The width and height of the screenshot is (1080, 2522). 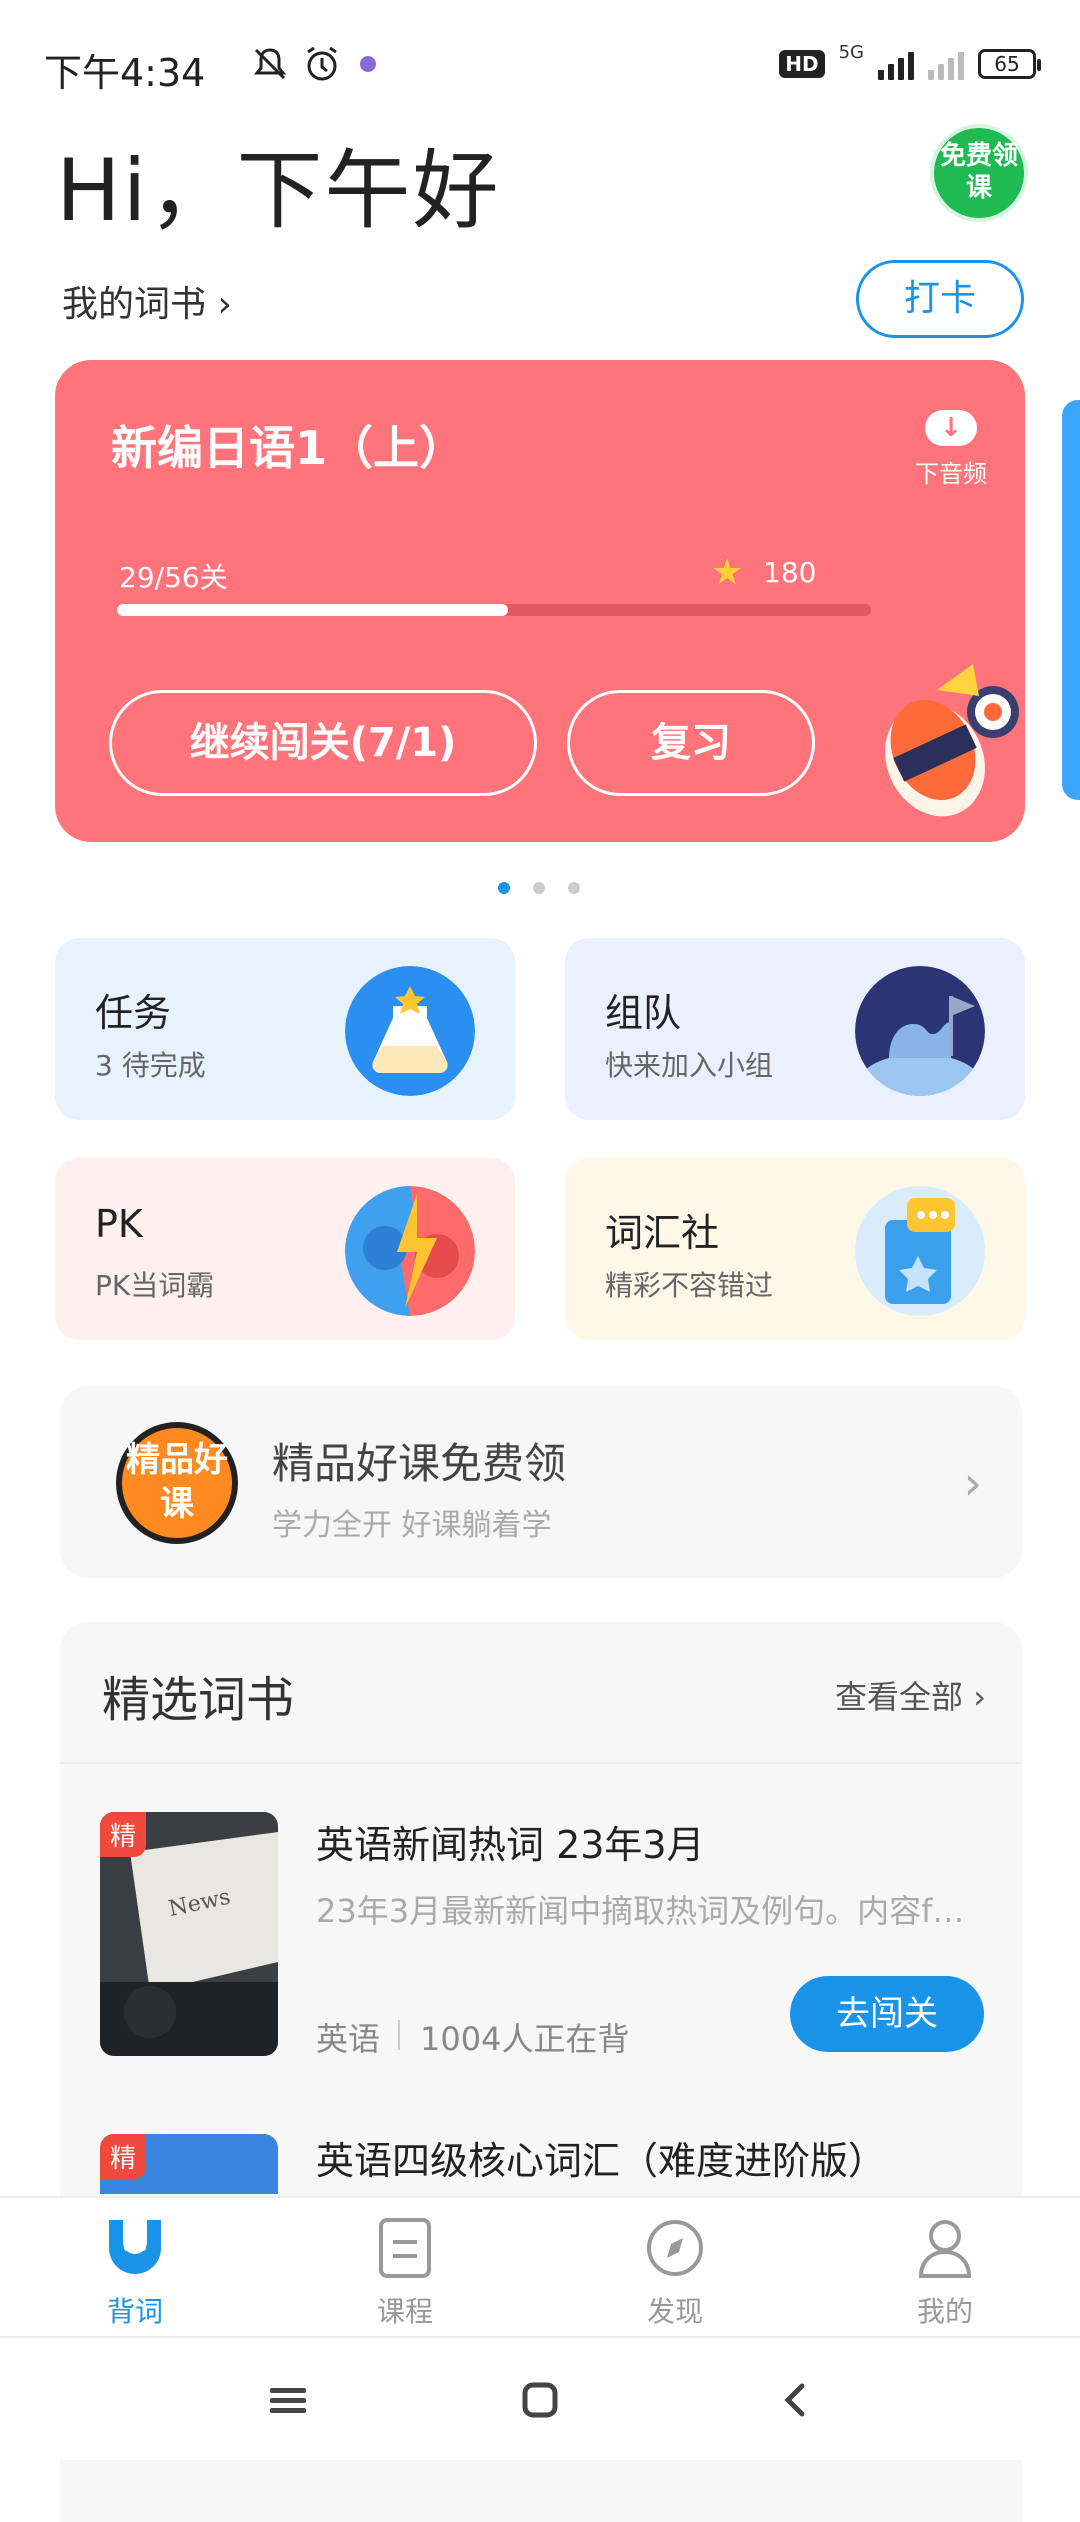 I want to click on app-notification-icon, so click(x=368, y=64).